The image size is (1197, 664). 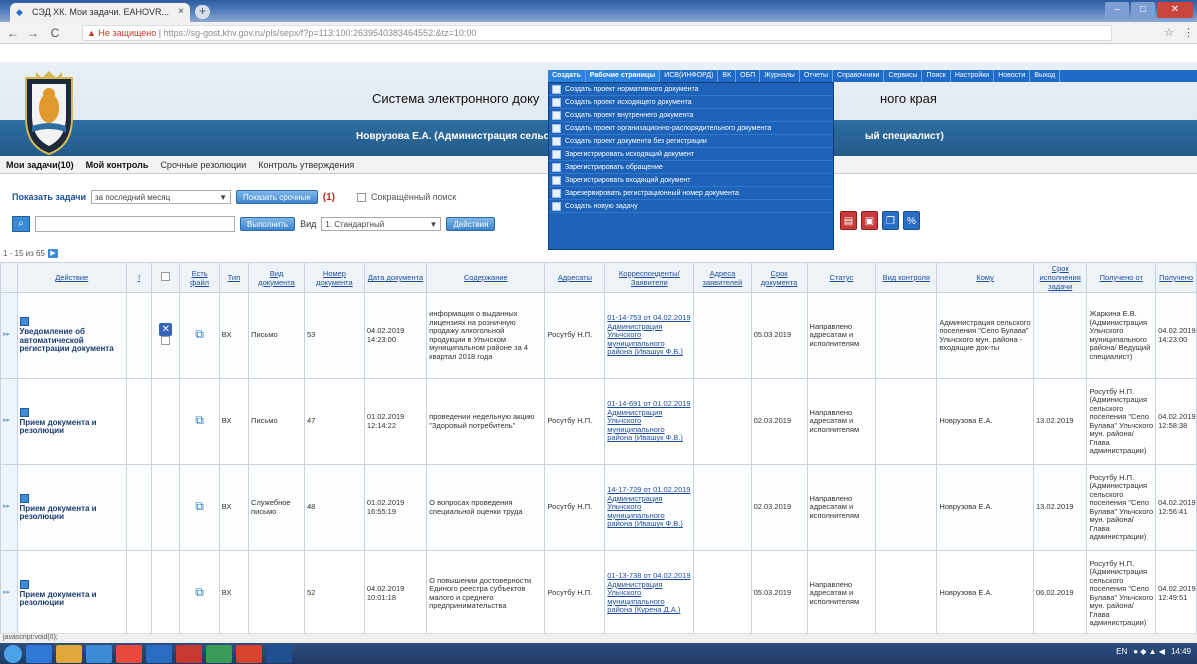 What do you see at coordinates (869, 220) in the screenshot?
I see `print-icon: ▣` at bounding box center [869, 220].